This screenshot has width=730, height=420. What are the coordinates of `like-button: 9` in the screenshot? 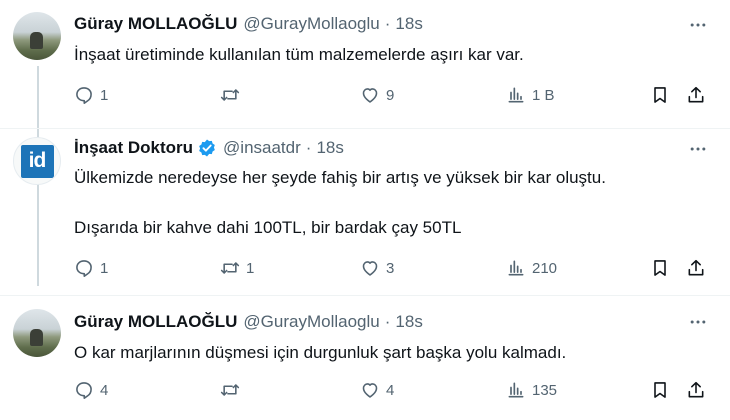 It's located at (377, 95).